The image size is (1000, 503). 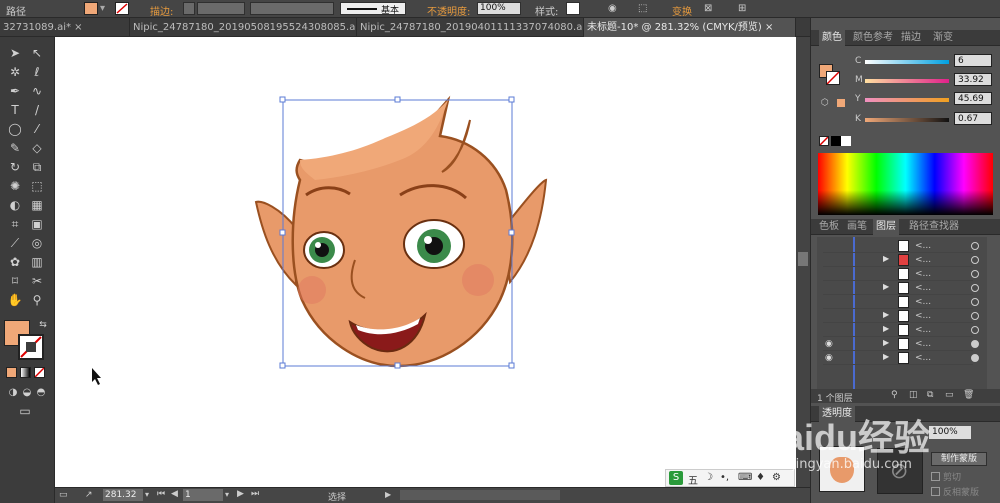 What do you see at coordinates (15, 205) in the screenshot?
I see `shape-builder-icon: ◐` at bounding box center [15, 205].